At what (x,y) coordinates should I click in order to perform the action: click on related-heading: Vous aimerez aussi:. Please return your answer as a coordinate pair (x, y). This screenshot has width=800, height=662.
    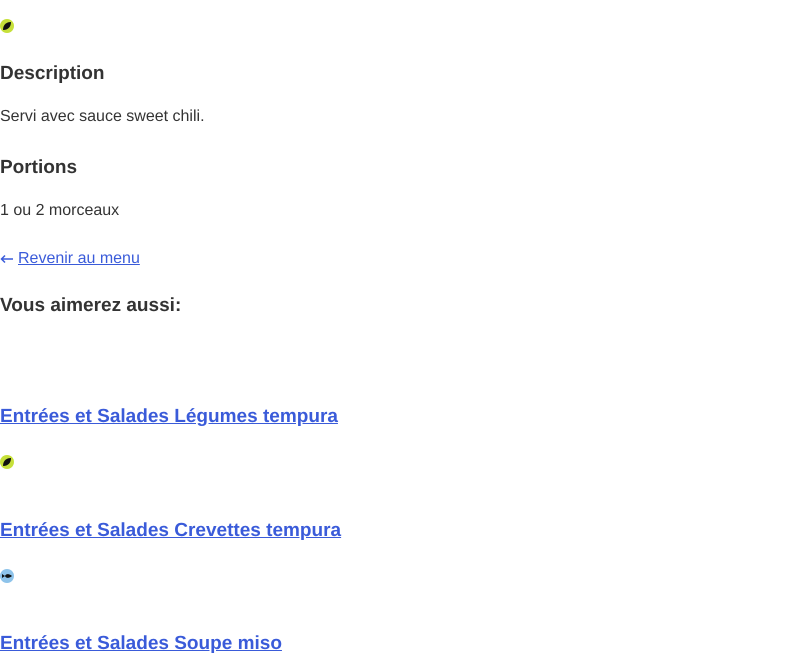
    Looking at the image, I should click on (91, 306).